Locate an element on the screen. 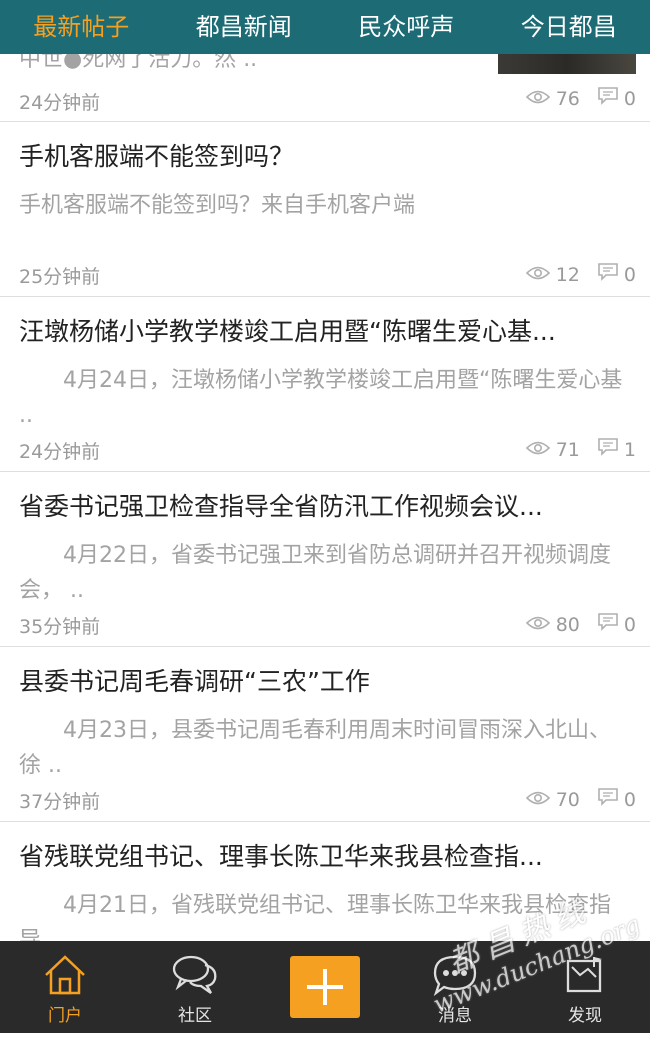  view-count: 76 is located at coordinates (568, 99).